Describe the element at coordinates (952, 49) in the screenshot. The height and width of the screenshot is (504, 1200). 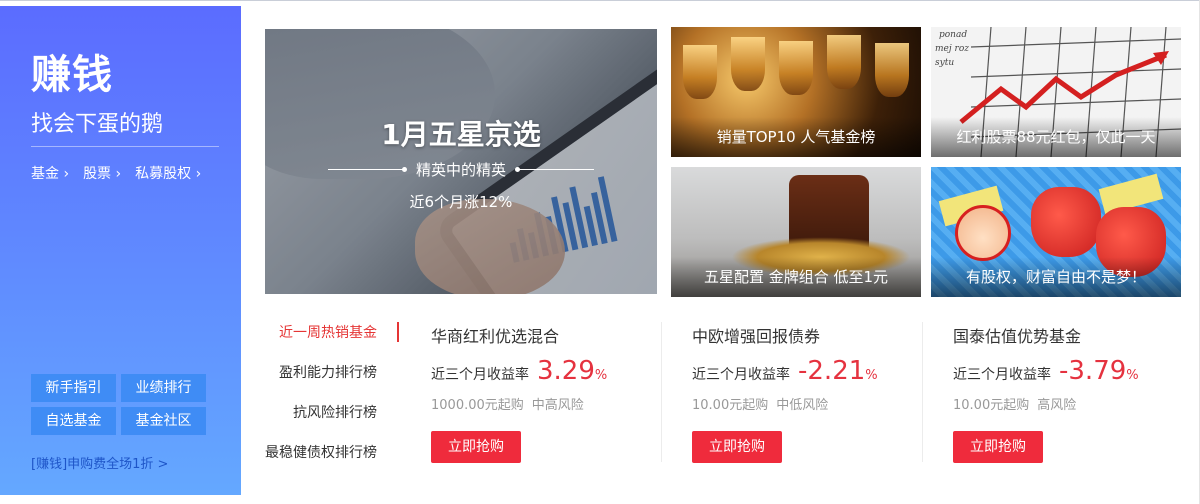
I see `svg-text: mej roz` at that location.